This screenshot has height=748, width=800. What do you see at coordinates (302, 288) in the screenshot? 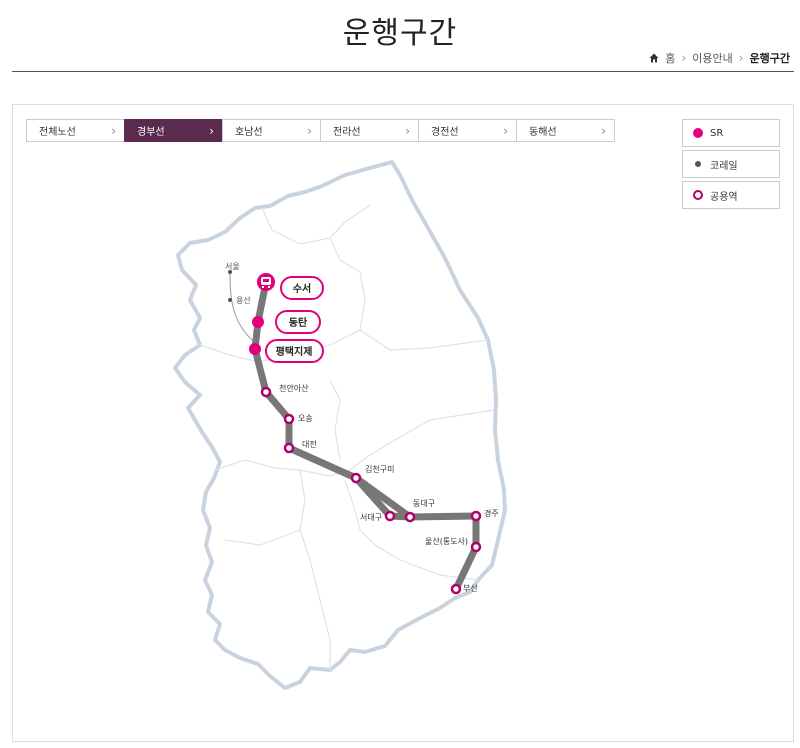
I see `station-label: 수서` at bounding box center [302, 288].